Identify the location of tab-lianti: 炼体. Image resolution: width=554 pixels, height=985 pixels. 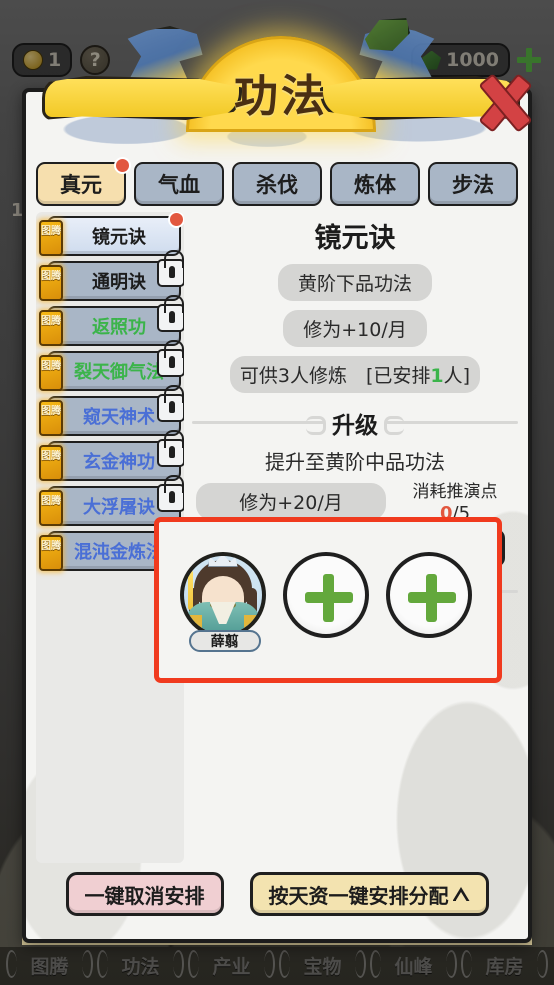
(375, 184).